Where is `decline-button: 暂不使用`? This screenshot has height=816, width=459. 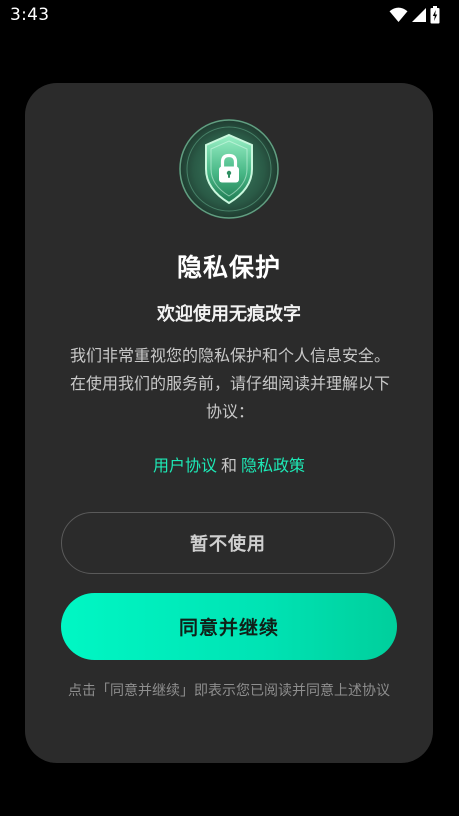 decline-button: 暂不使用 is located at coordinates (228, 543).